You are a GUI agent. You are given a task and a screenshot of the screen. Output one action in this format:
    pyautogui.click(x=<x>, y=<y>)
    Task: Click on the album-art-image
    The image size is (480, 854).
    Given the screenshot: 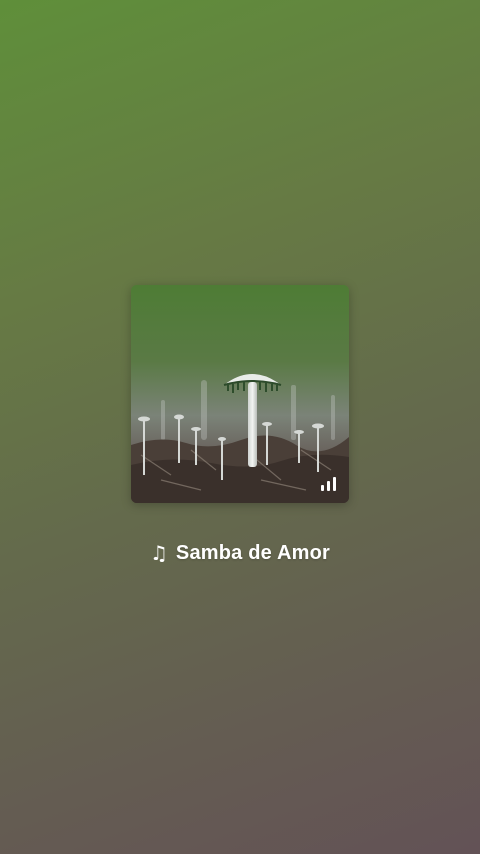 What is the action you would take?
    pyautogui.click(x=240, y=394)
    